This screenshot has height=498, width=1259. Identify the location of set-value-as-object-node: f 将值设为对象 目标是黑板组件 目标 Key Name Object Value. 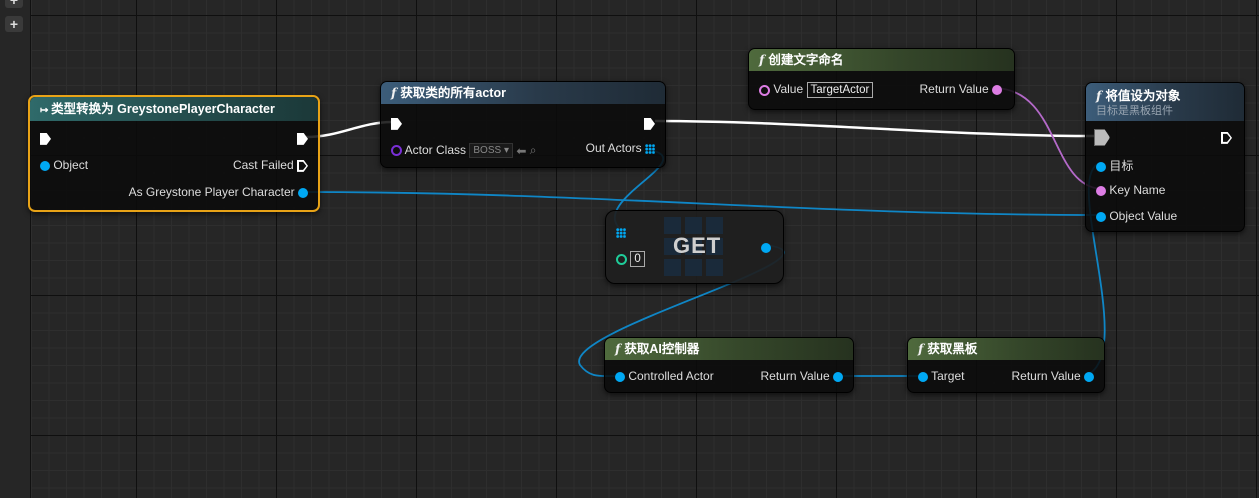
(1165, 157).